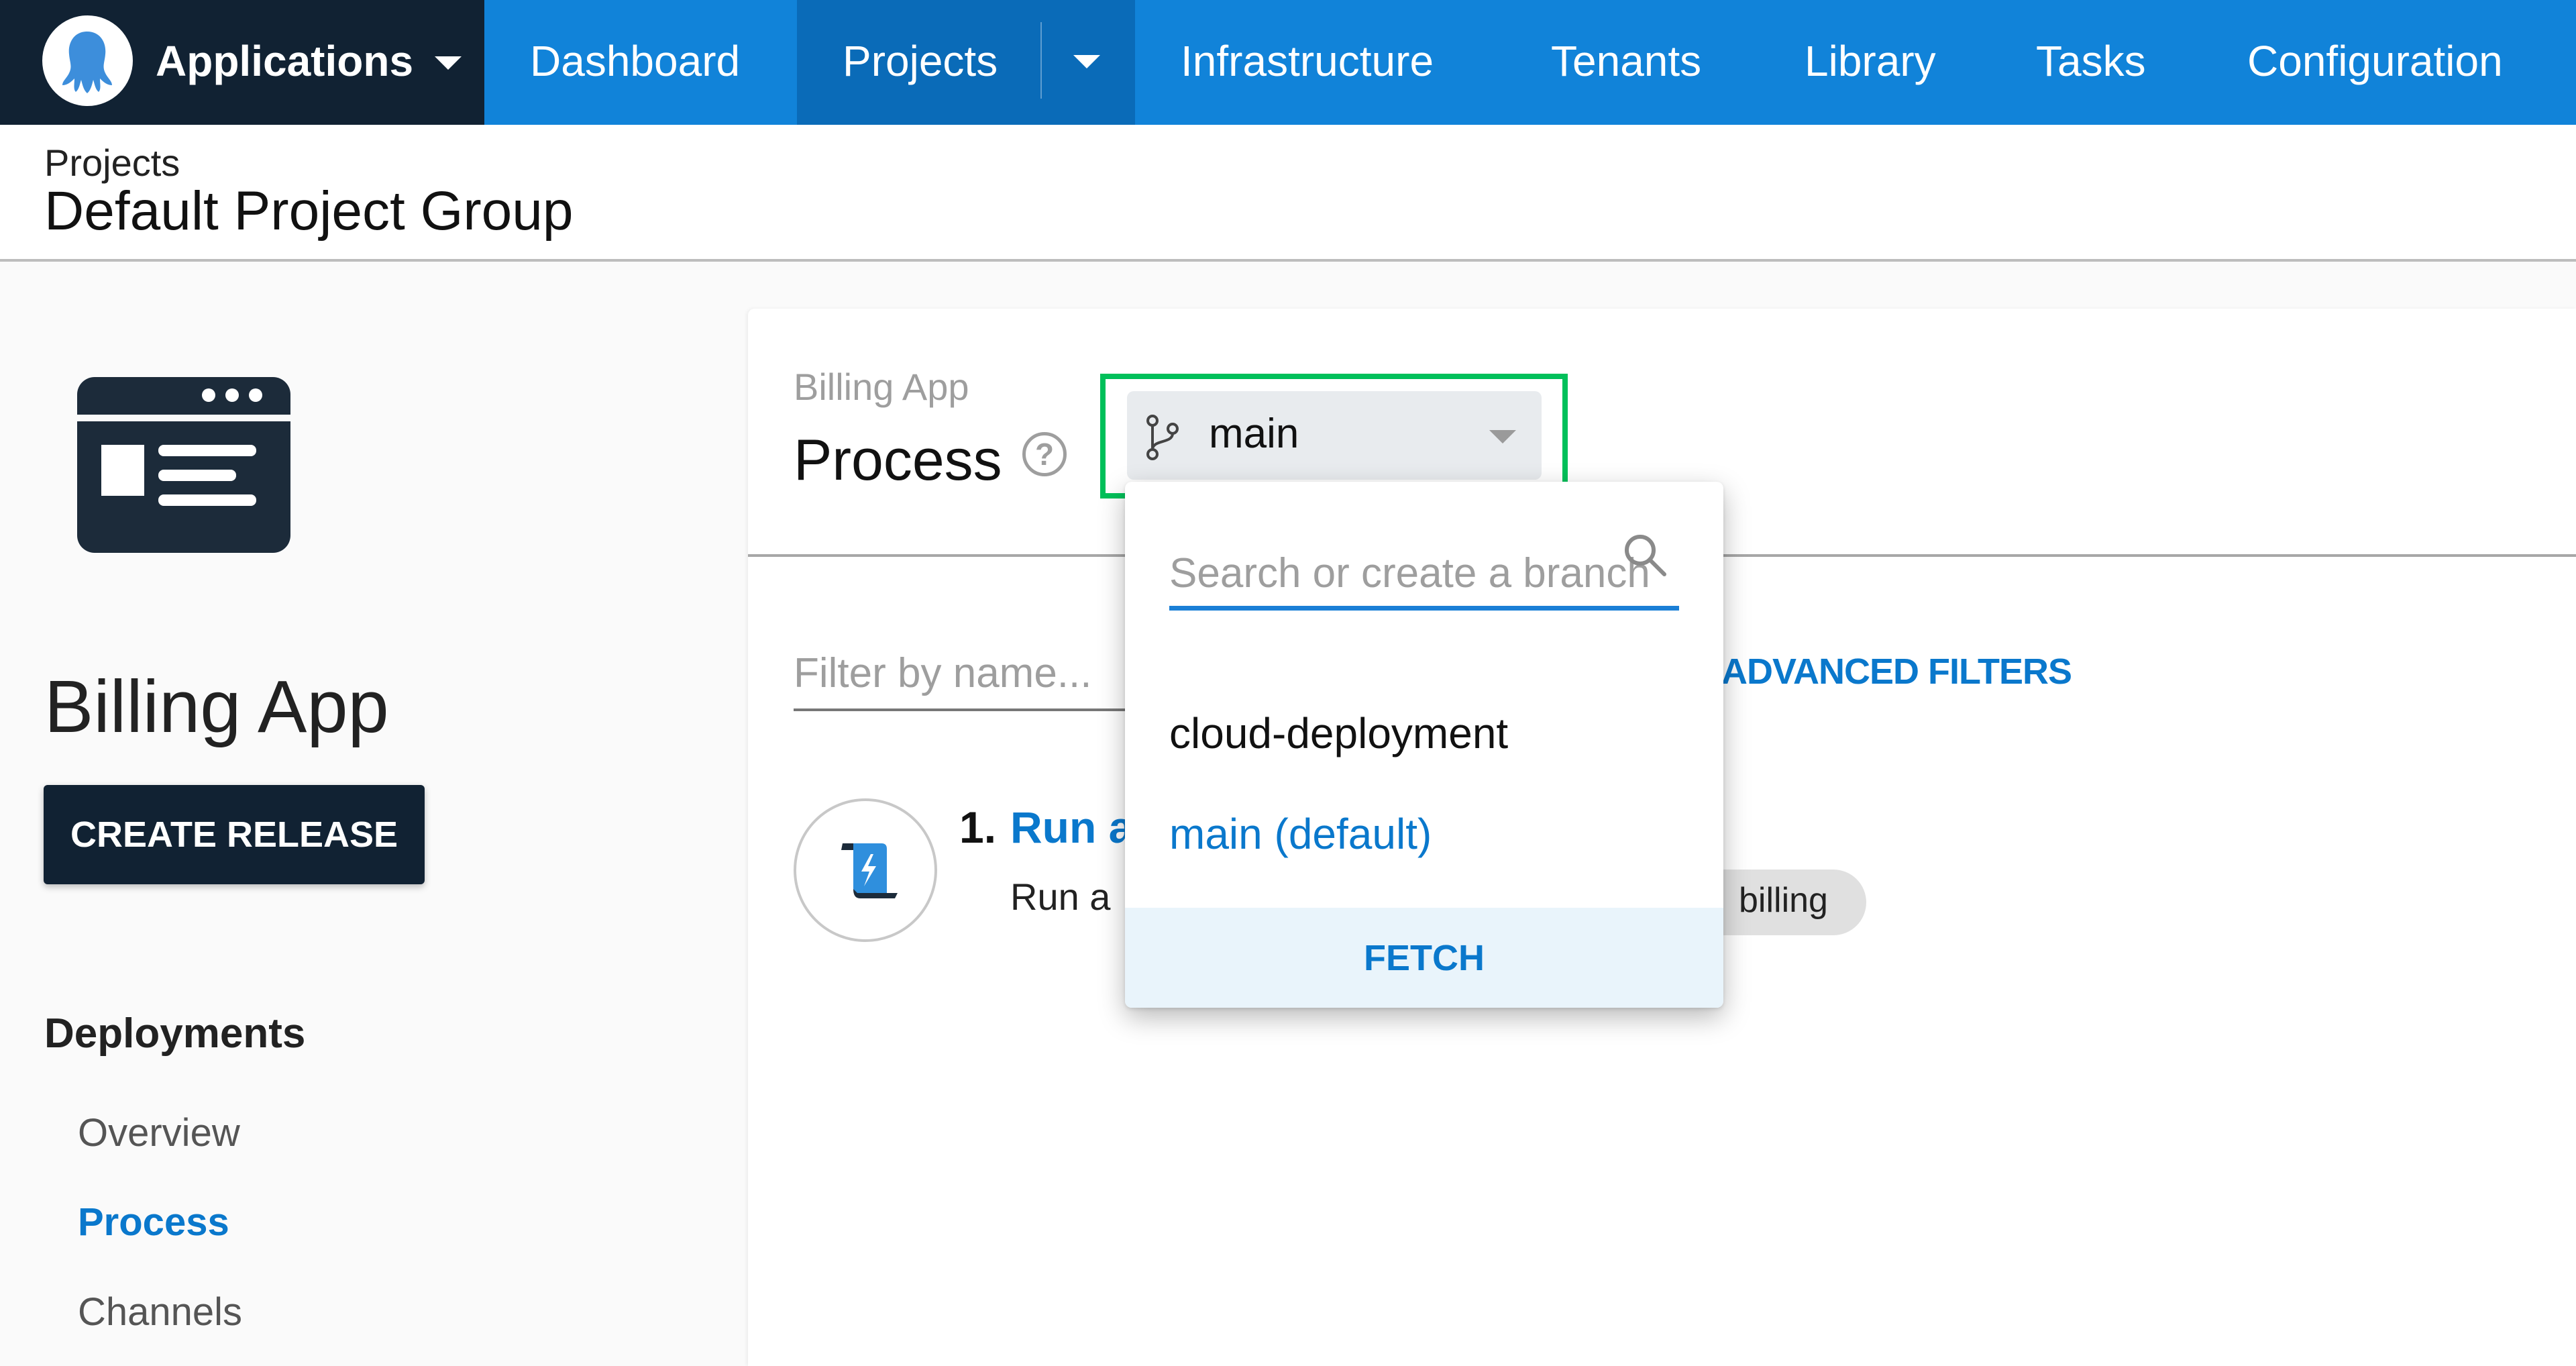 The height and width of the screenshot is (1366, 2576). I want to click on nav-tenants: Tenants, so click(1626, 63).